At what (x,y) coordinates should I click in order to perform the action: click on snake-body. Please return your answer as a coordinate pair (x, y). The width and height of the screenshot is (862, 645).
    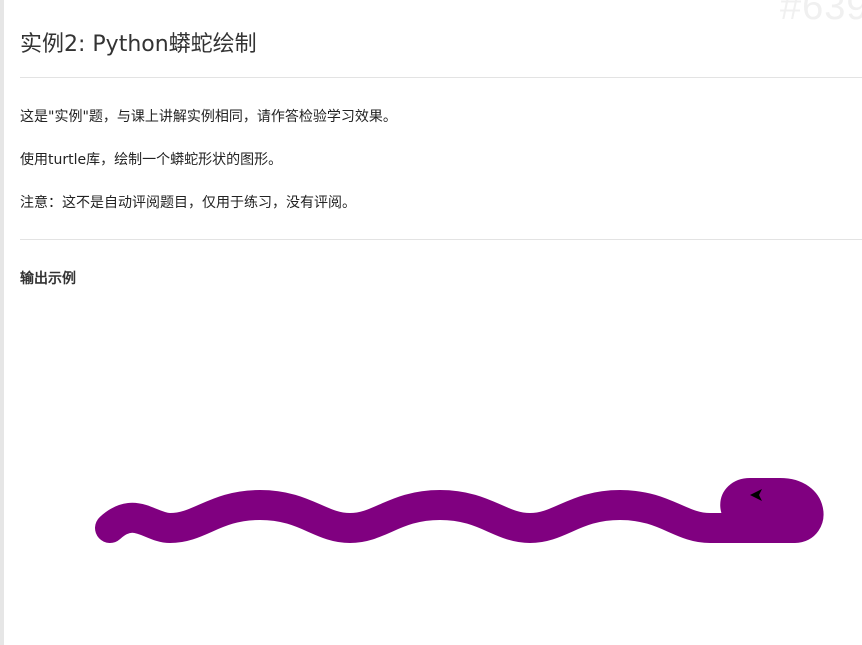
    Looking at the image, I should click on (459, 510).